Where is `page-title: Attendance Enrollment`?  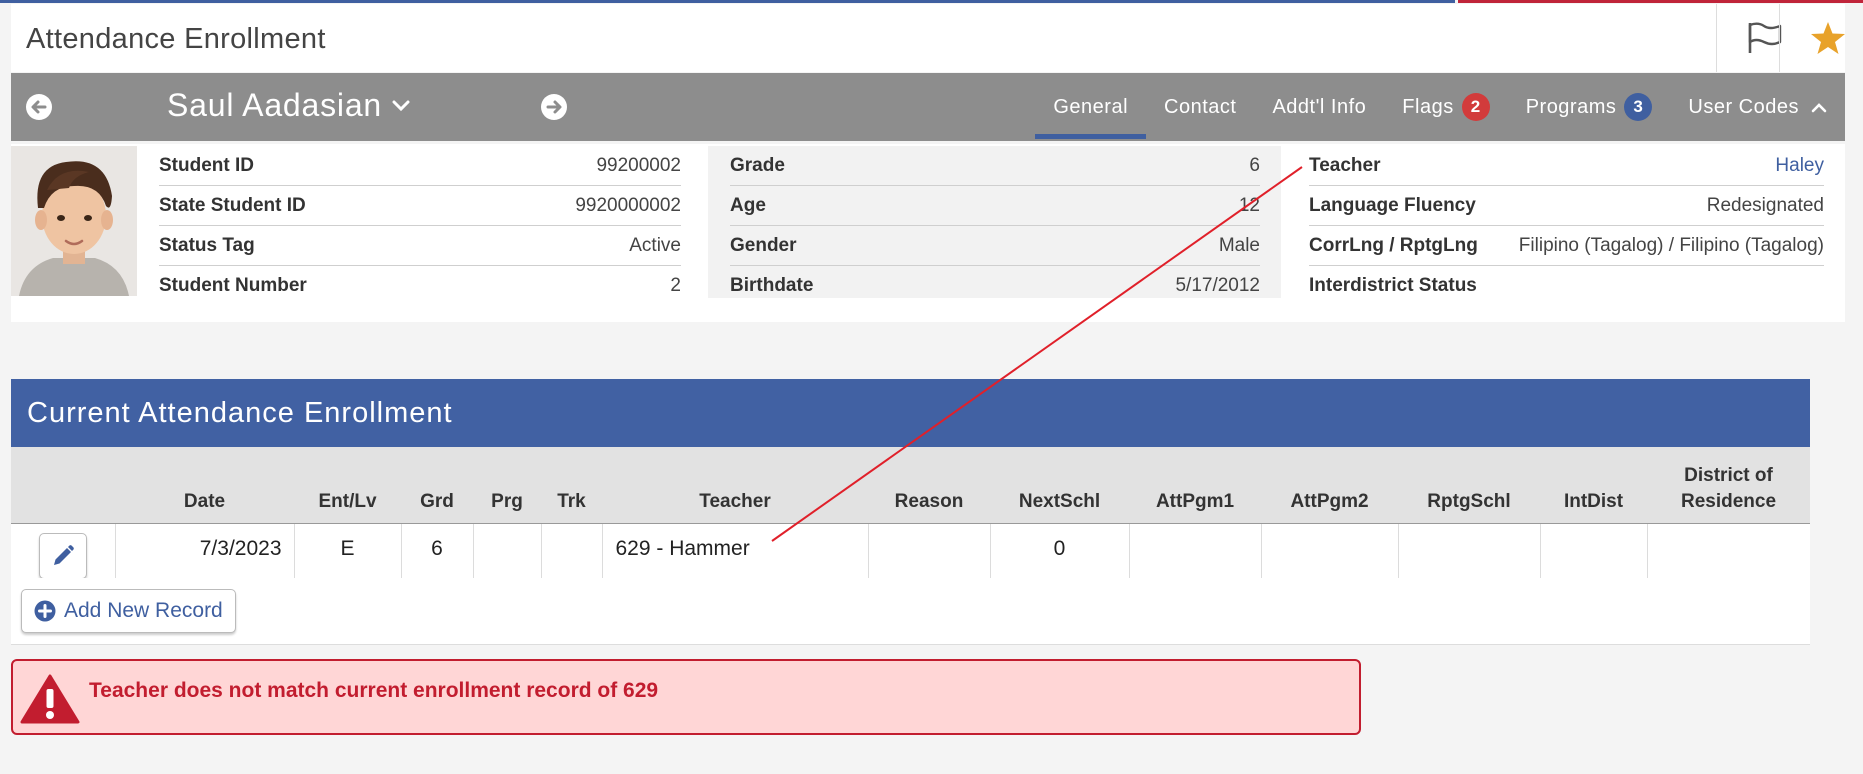
page-title: Attendance Enrollment is located at coordinates (176, 39).